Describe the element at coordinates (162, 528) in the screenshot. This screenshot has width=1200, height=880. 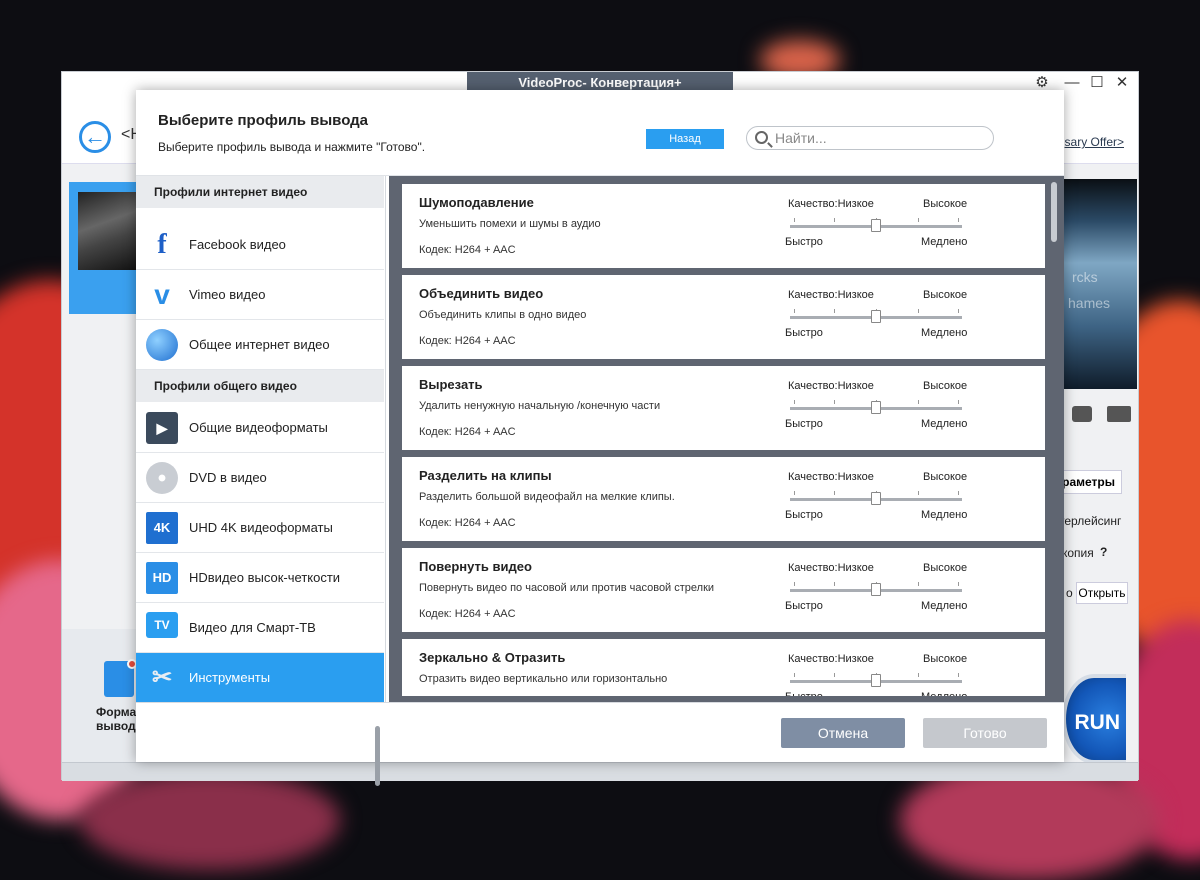
I see `4k-icon: 4K` at that location.